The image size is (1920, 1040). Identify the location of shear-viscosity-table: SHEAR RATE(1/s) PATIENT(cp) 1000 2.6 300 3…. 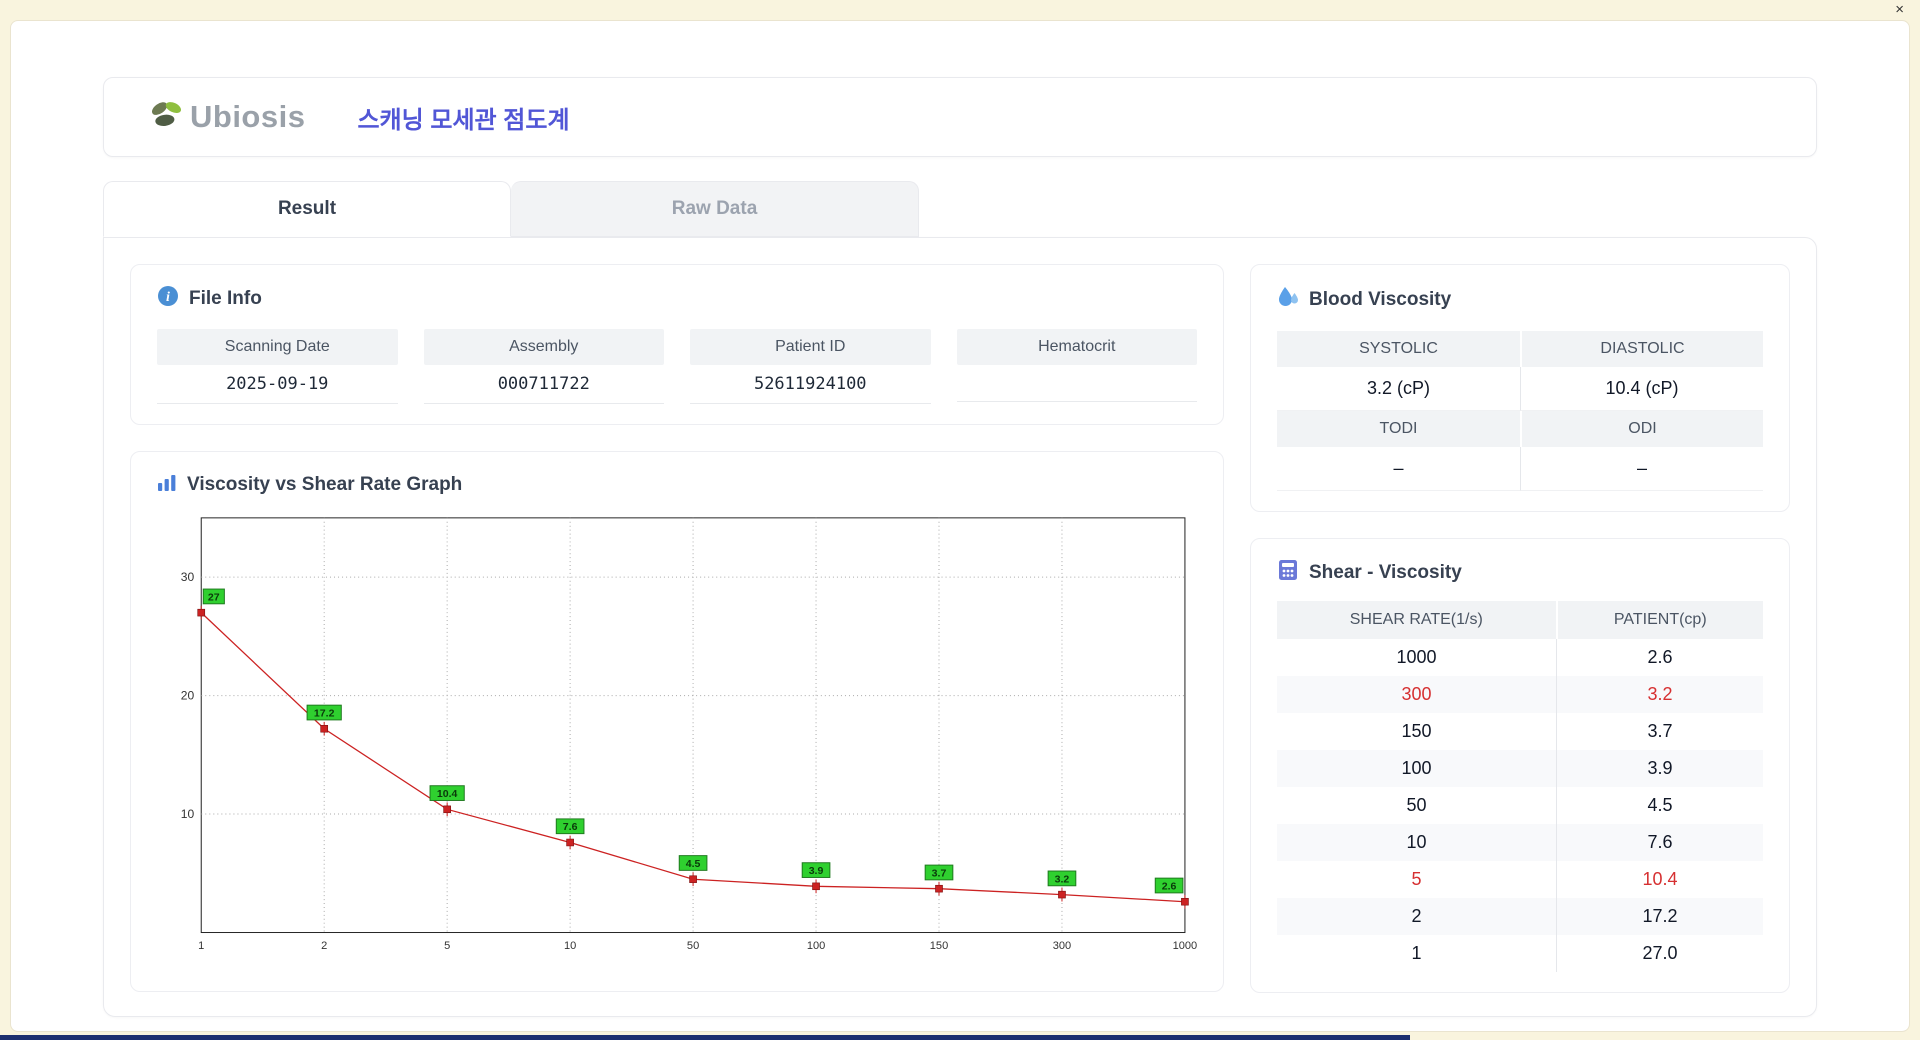
(1520, 786).